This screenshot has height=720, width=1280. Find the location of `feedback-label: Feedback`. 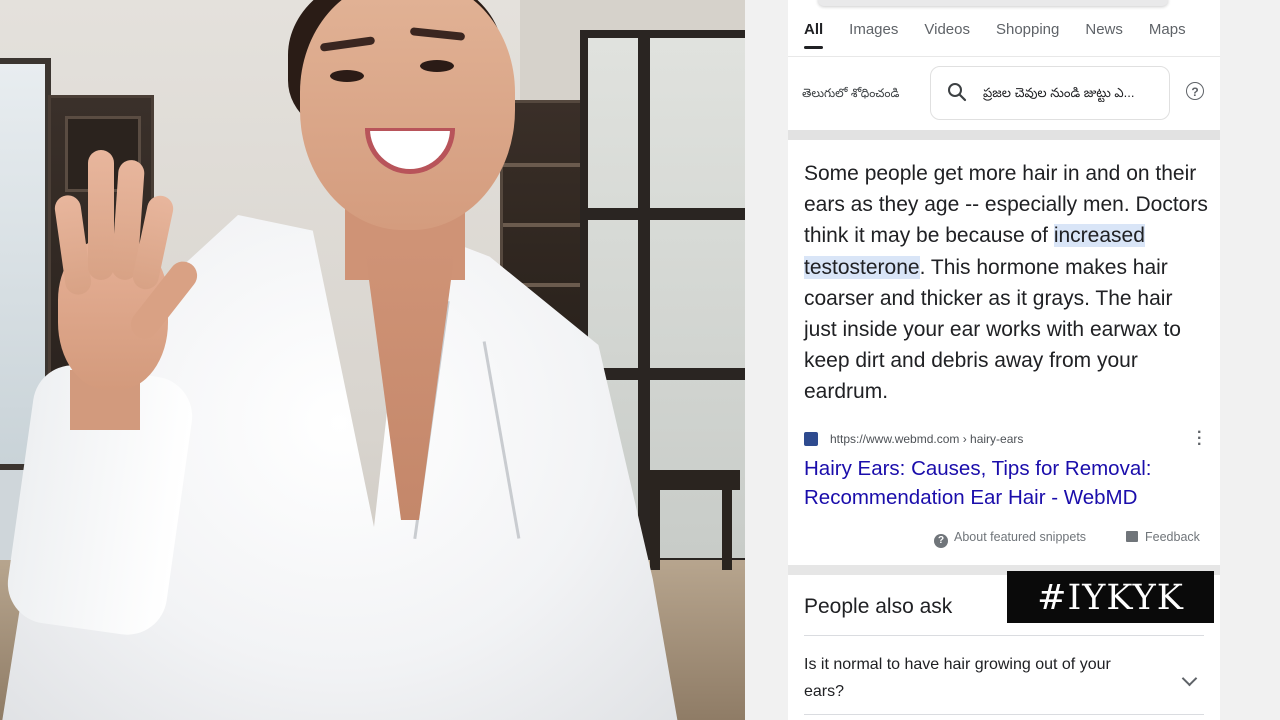

feedback-label: Feedback is located at coordinates (1172, 537).